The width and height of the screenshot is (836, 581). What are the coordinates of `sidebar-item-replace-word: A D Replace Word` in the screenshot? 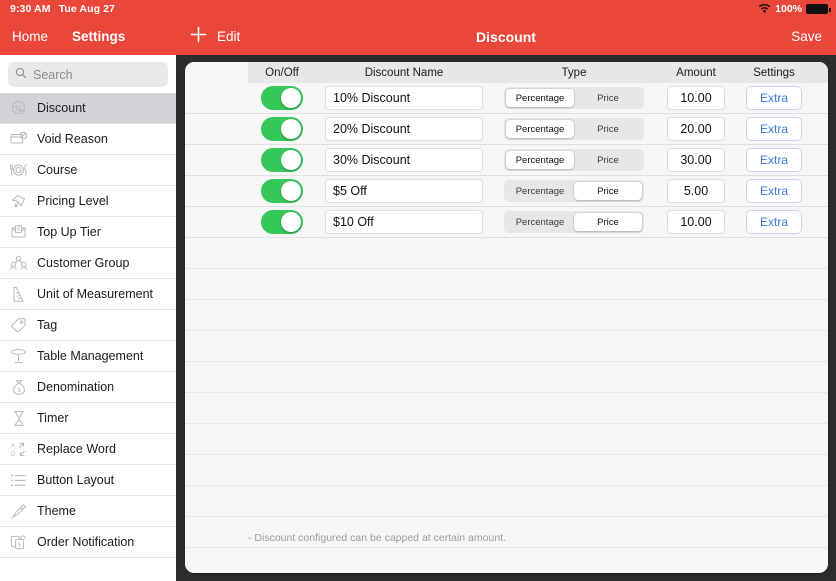 It's located at (88, 449).